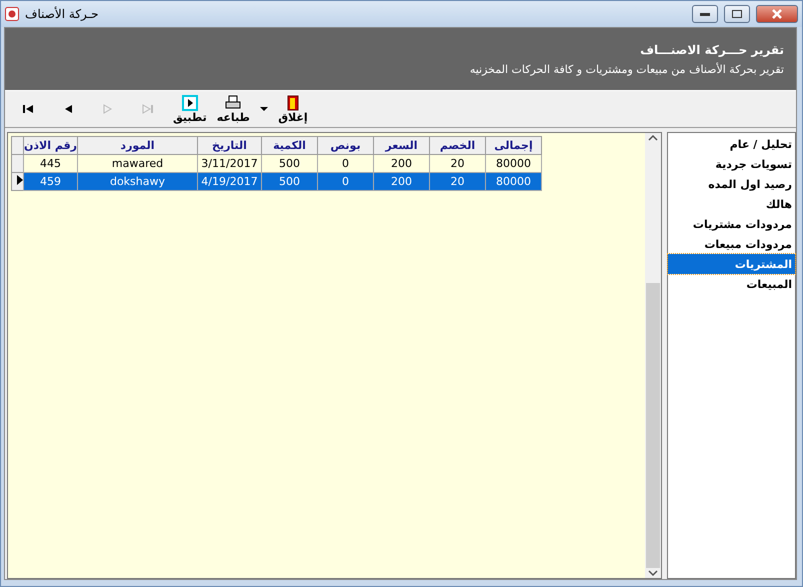 Image resolution: width=803 pixels, height=587 pixels. I want to click on column-header: التاريخ, so click(230, 145).